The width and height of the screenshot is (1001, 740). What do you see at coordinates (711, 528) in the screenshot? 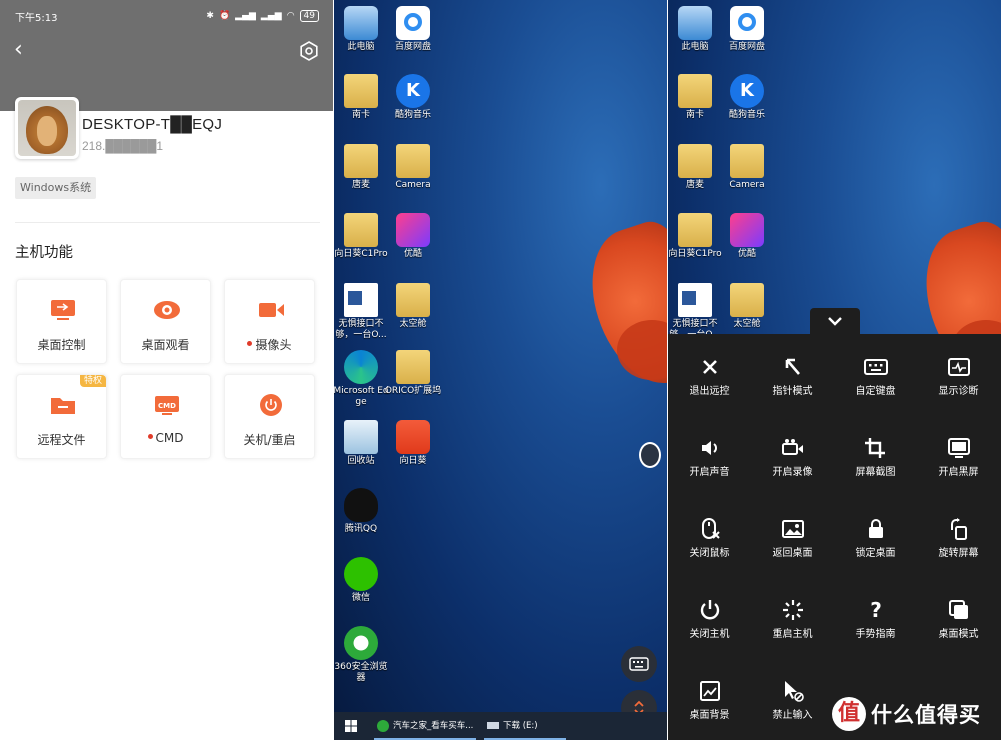
I see `mouse-off-icon` at bounding box center [711, 528].